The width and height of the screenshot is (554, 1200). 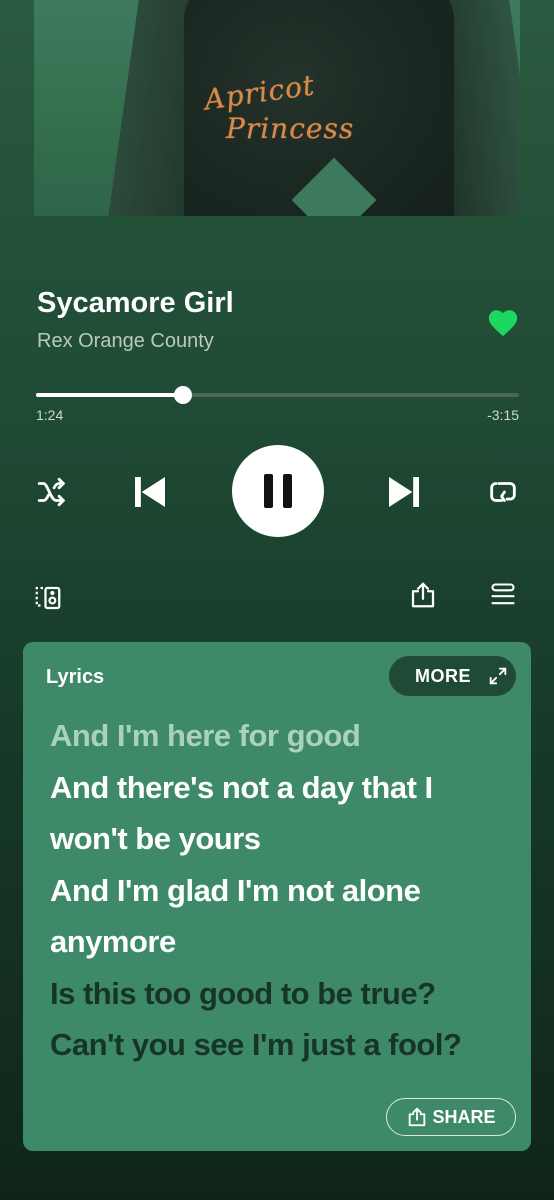 I want to click on repeat-icon, so click(x=503, y=492).